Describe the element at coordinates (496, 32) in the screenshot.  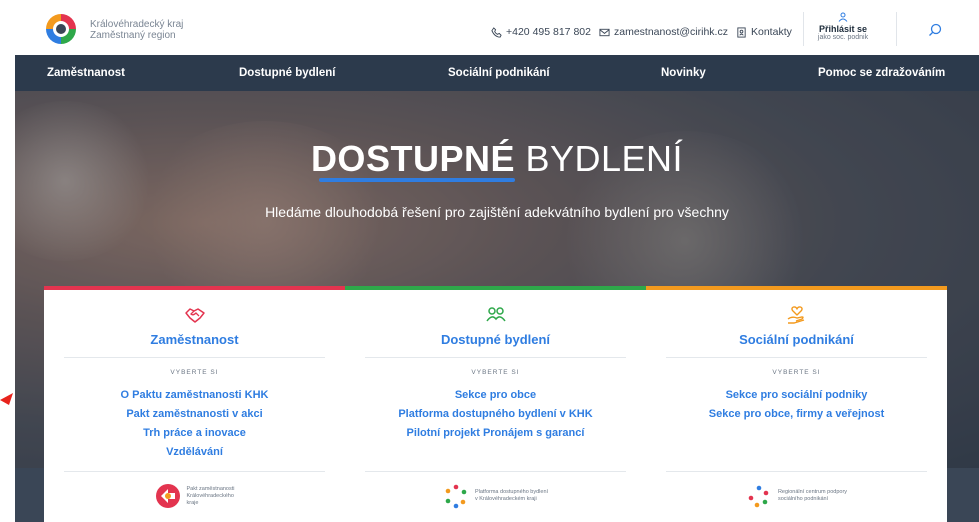
I see `phone-icon` at that location.